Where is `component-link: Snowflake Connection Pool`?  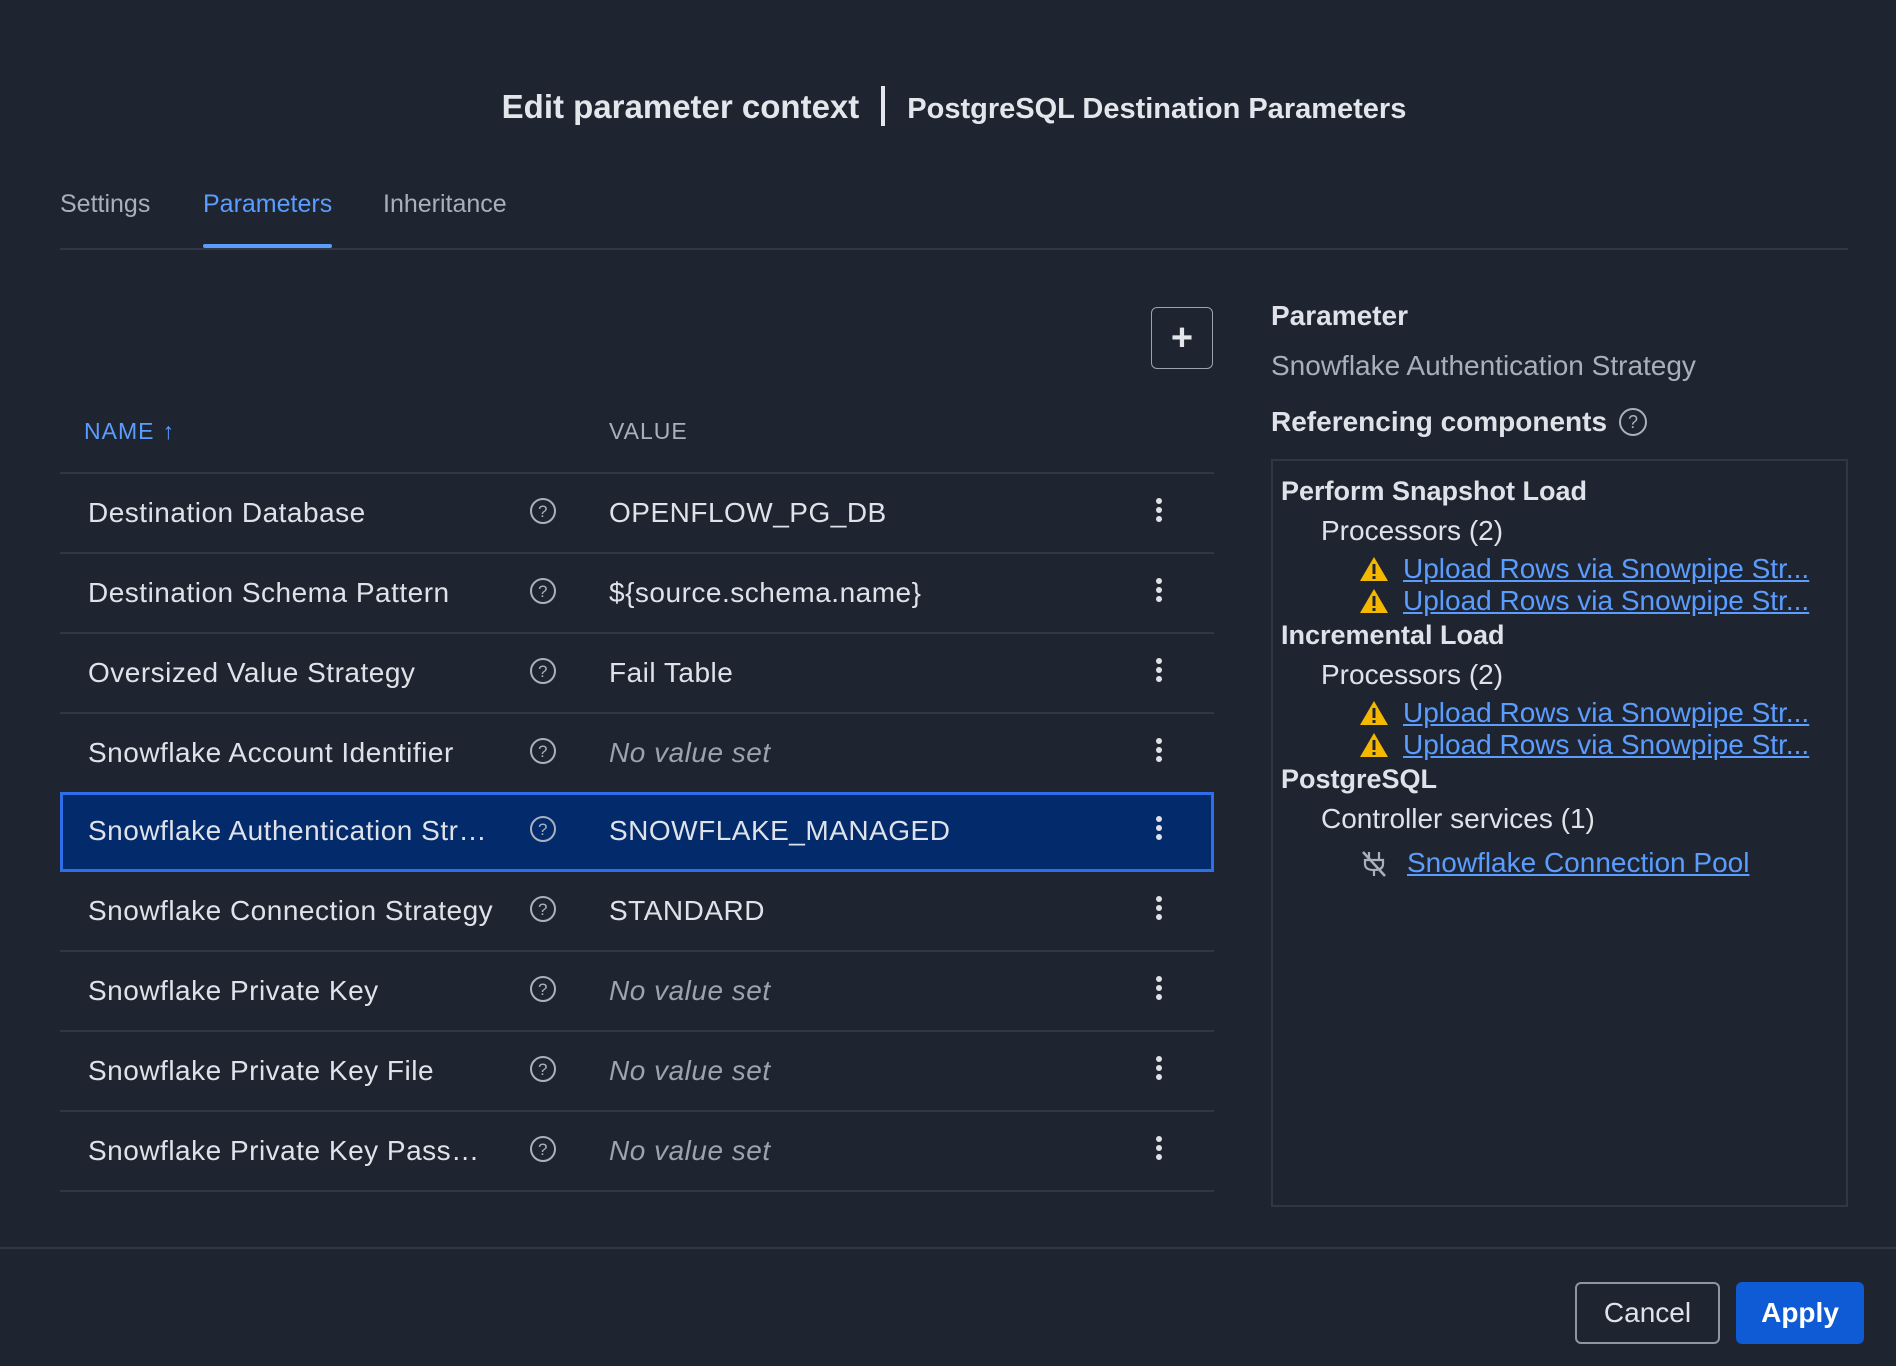
component-link: Snowflake Connection Pool is located at coordinates (1619, 863).